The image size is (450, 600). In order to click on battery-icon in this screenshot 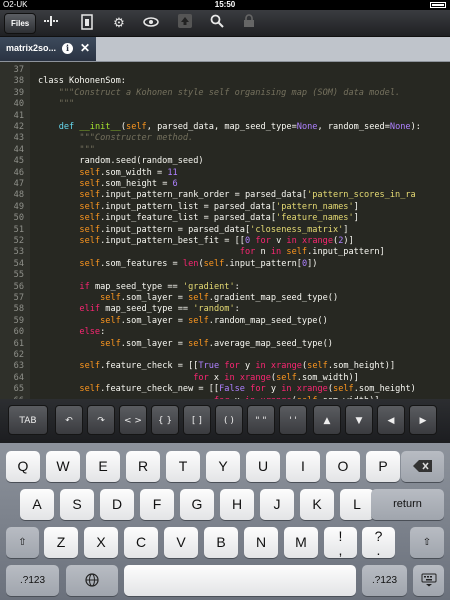, I will do `click(438, 5)`.